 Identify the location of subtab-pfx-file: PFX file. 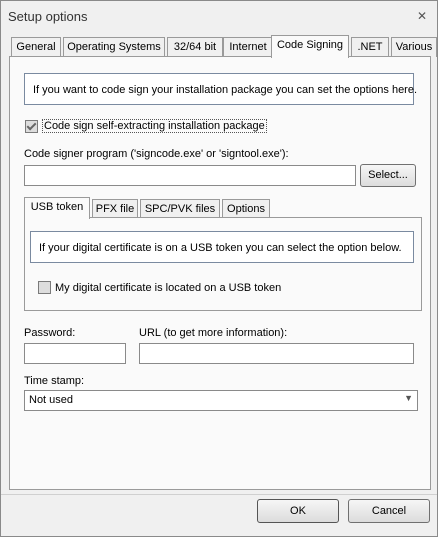
(115, 209).